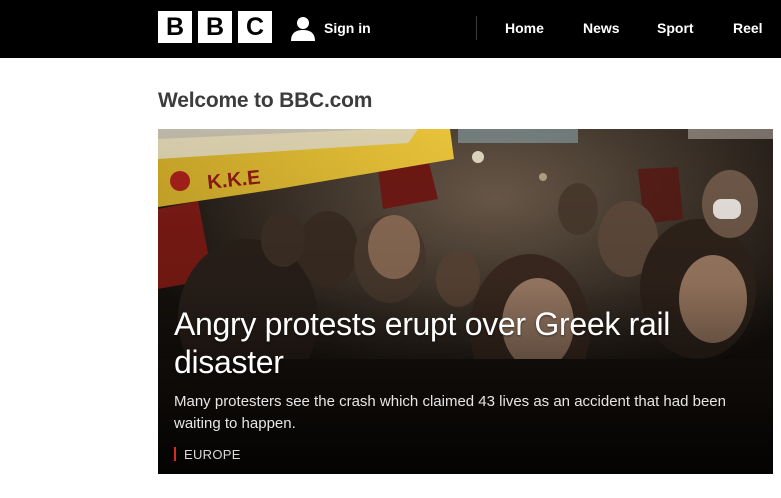  I want to click on page-title: Welcome to BBC.com, so click(265, 100).